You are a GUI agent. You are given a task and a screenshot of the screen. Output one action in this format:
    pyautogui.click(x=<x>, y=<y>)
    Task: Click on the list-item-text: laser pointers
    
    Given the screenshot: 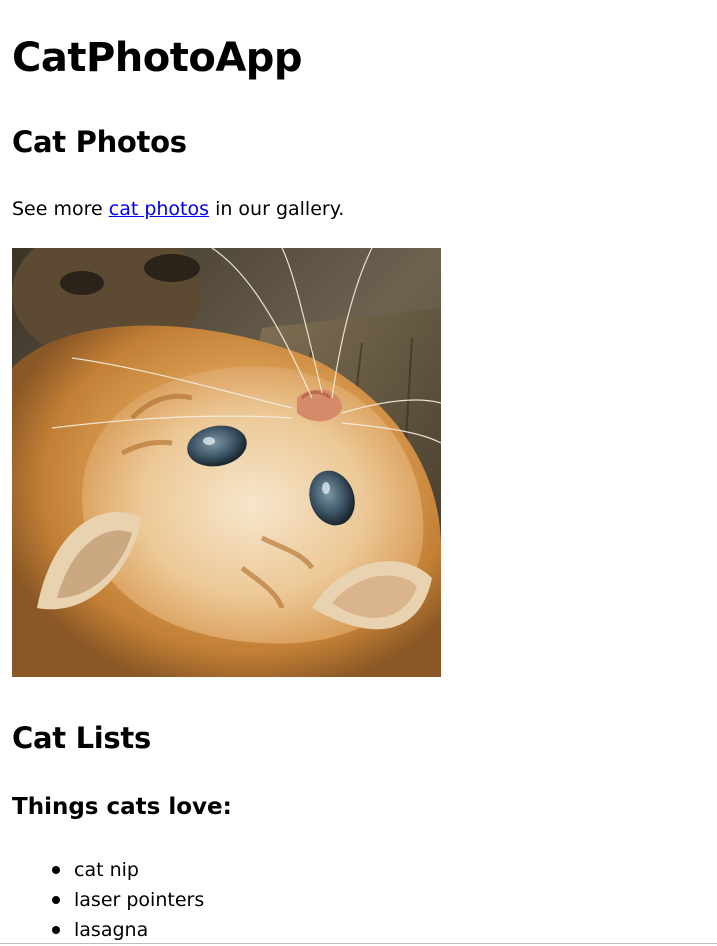 What is the action you would take?
    pyautogui.click(x=139, y=900)
    